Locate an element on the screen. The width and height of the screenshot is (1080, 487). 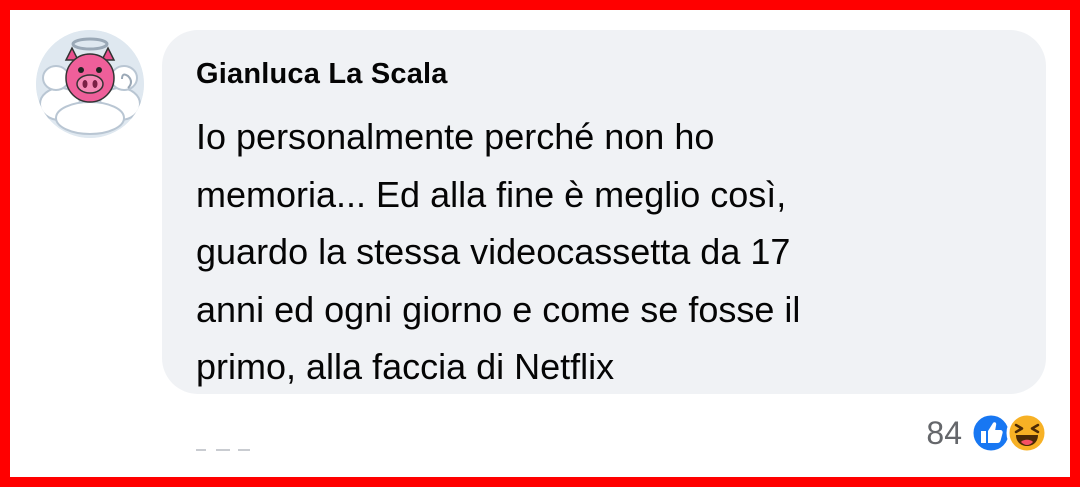
comment-author: Gianluca La Scala is located at coordinates (322, 74).